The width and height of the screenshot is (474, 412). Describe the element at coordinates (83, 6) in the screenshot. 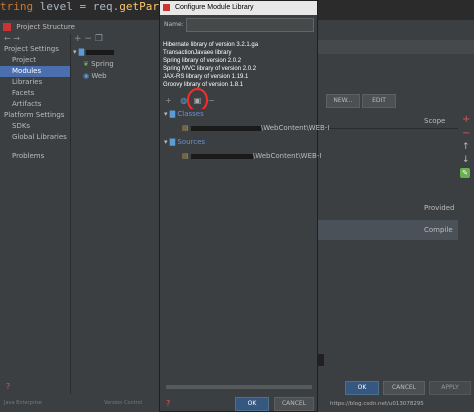

I see `code-eq: =` at that location.